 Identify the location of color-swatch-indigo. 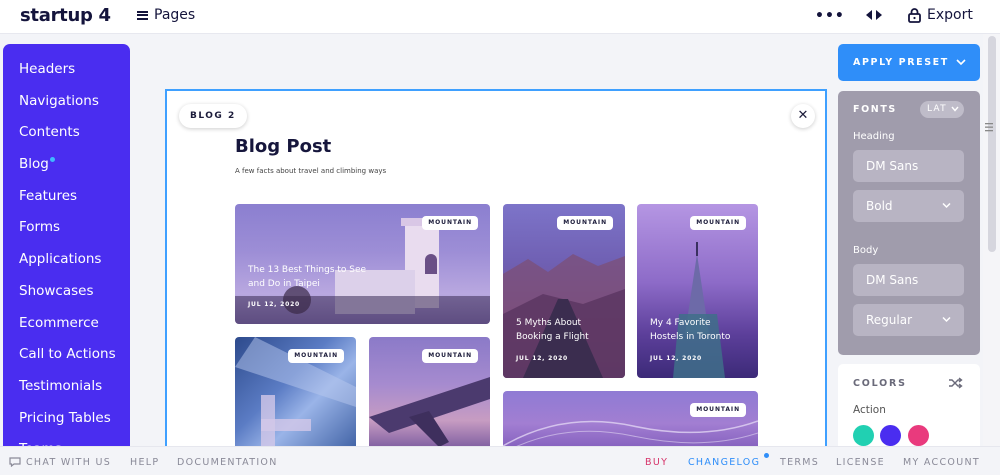
(890, 435).